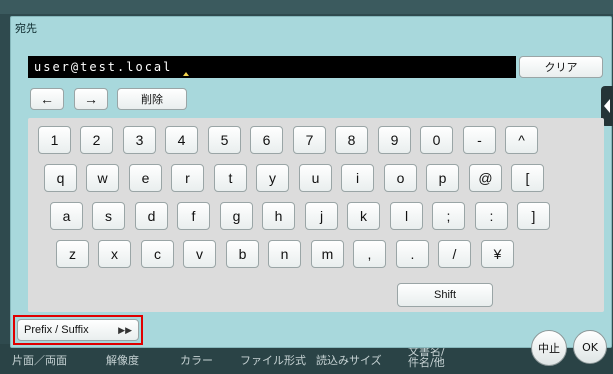  What do you see at coordinates (54, 140) in the screenshot?
I see `key-1: 1` at bounding box center [54, 140].